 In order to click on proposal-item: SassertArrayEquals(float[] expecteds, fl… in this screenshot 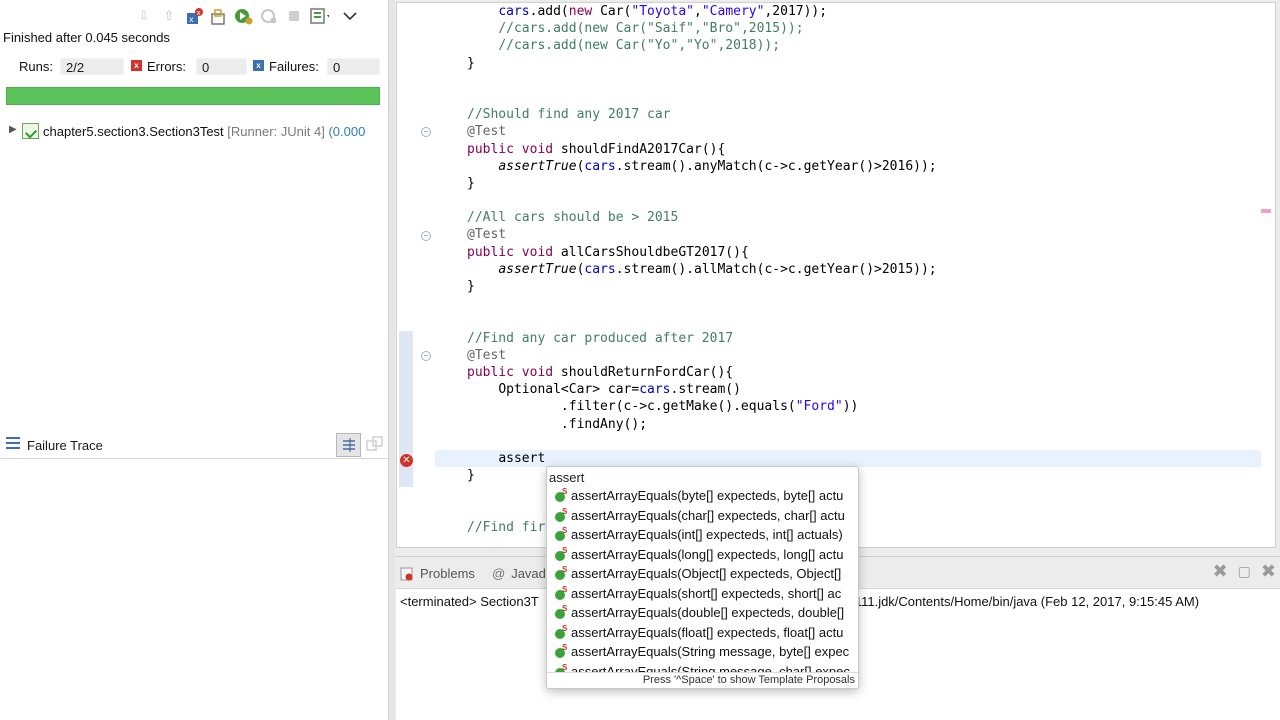, I will do `click(705, 633)`.